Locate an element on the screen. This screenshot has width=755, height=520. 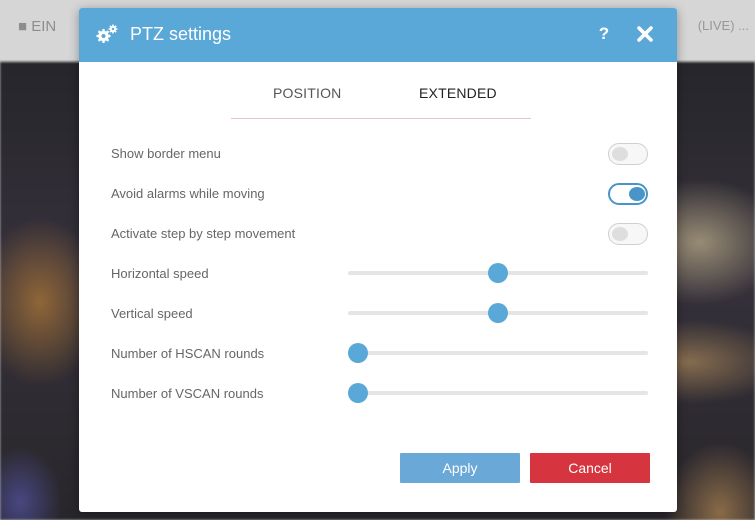
tab-extended: EXTENDED is located at coordinates (458, 93).